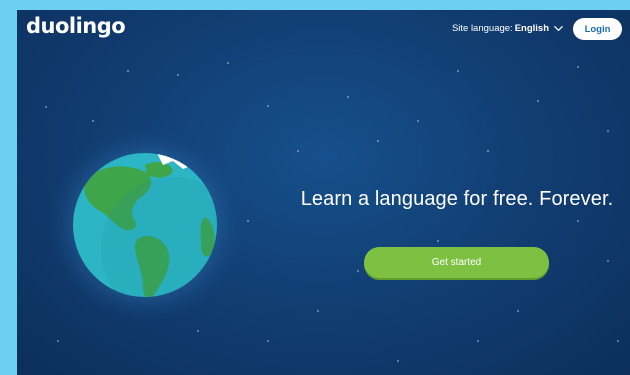 The image size is (630, 375). Describe the element at coordinates (76, 26) in the screenshot. I see `duolingo-logo: duolingo` at that location.